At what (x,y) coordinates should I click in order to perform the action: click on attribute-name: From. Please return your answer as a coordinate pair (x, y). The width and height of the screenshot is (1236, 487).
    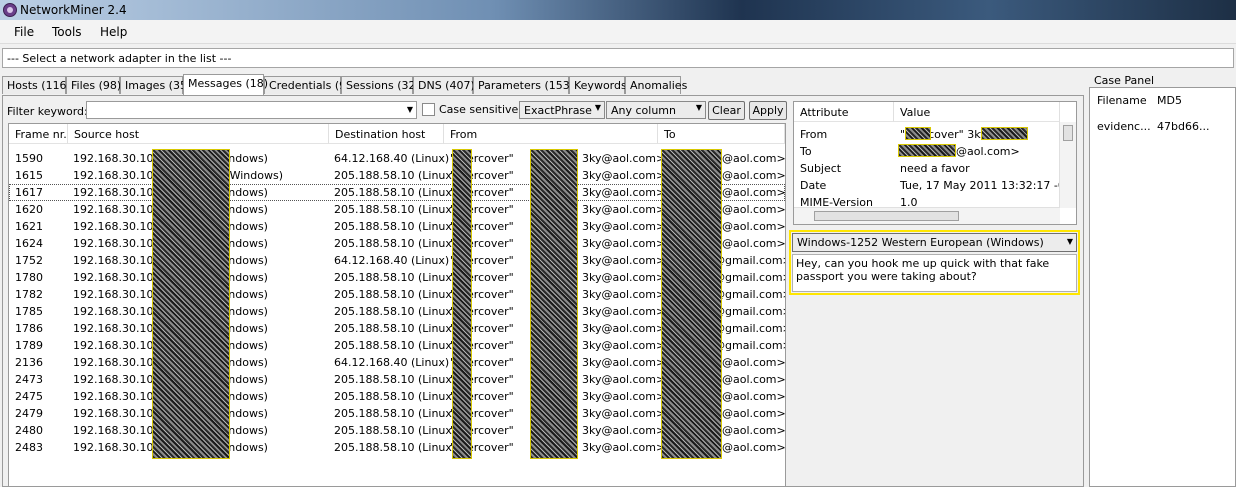
    Looking at the image, I should click on (814, 134).